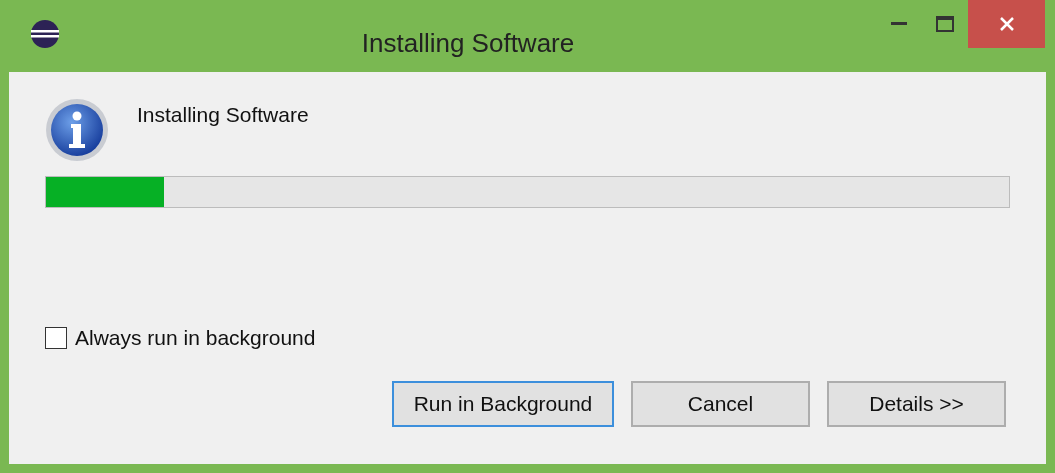 The width and height of the screenshot is (1055, 473). I want to click on dialog-button: Cancel, so click(720, 403).